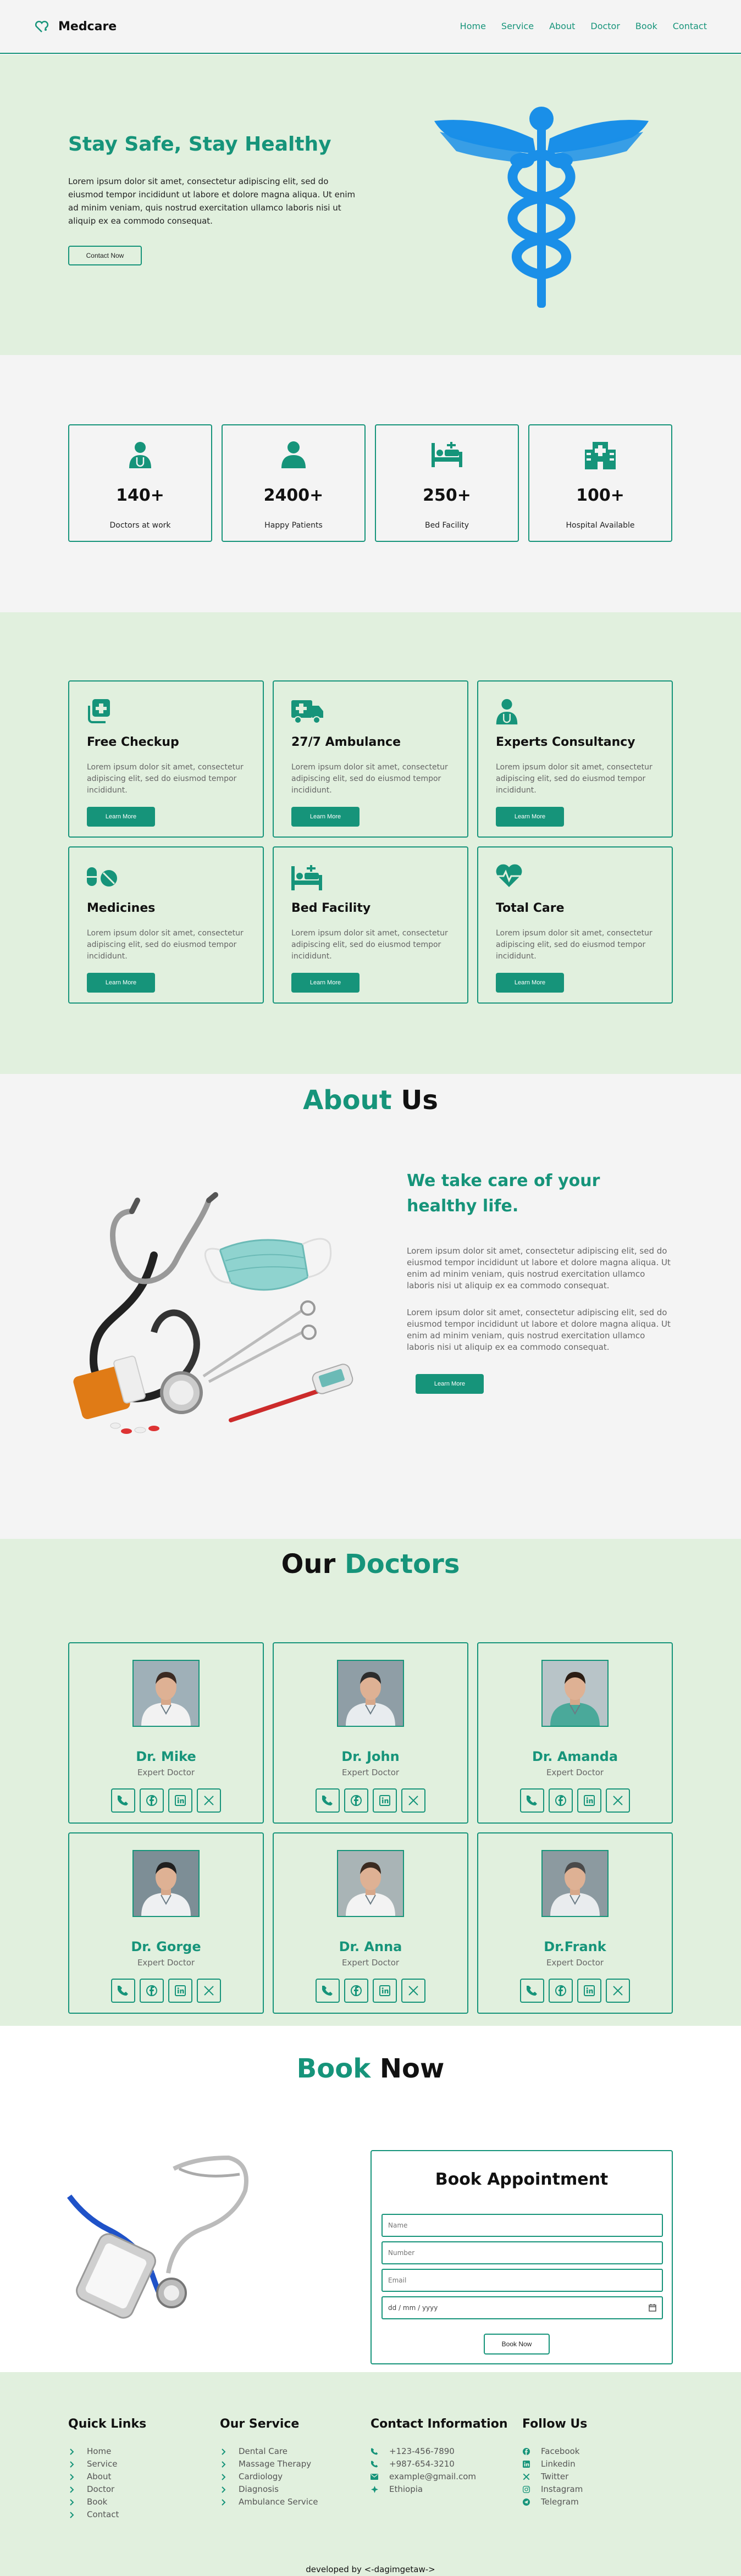 The width and height of the screenshot is (741, 2576). I want to click on footer-link-label: Home, so click(100, 2451).